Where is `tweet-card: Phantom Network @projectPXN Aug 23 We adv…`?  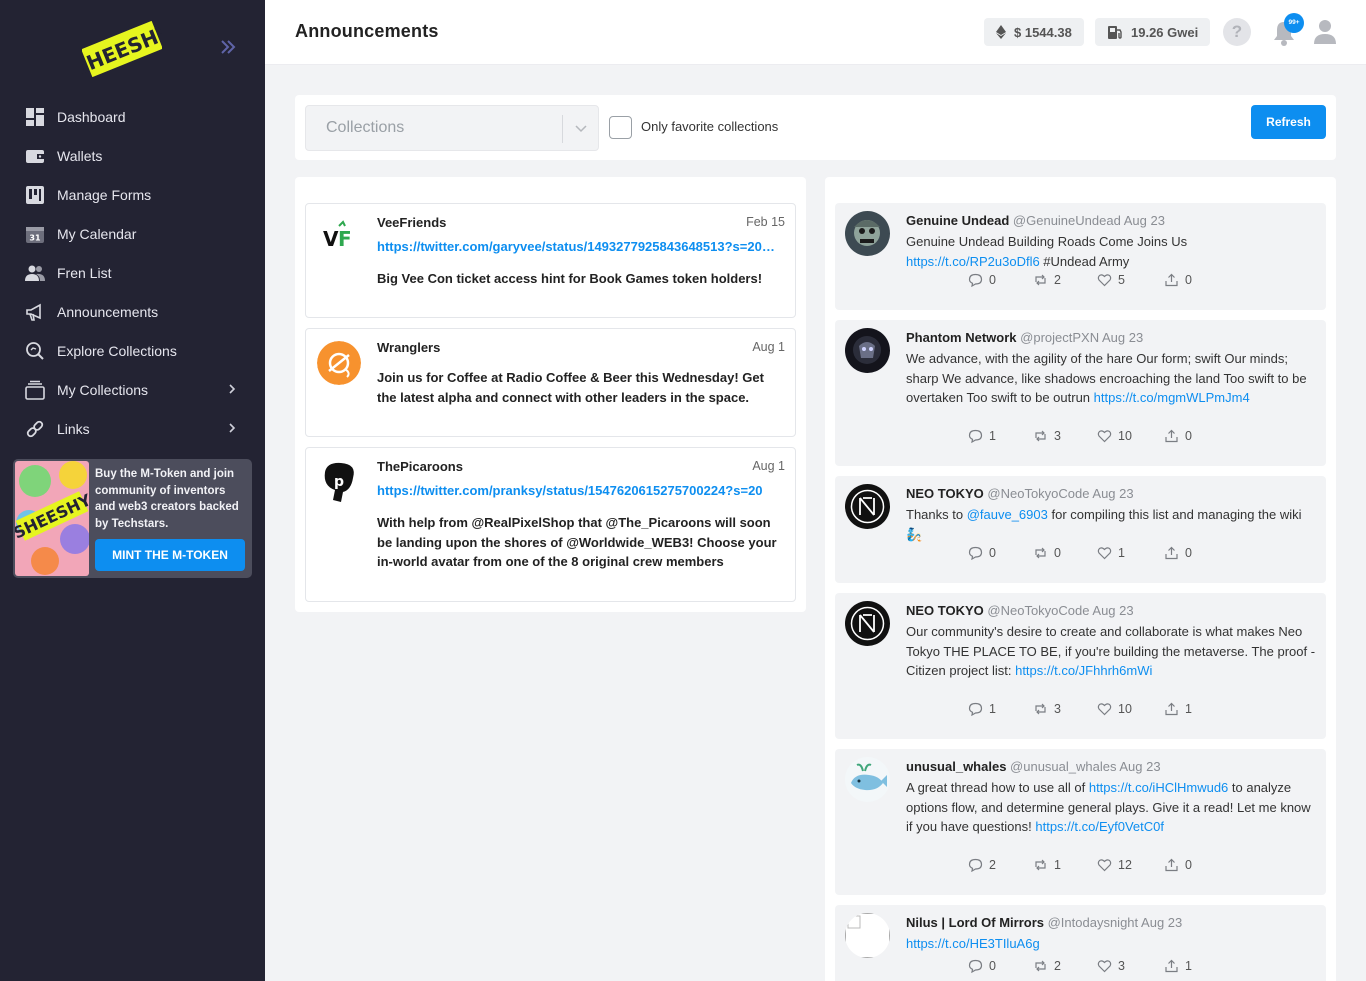
tweet-card: Phantom Network @projectPXN Aug 23 We adv… is located at coordinates (1080, 393).